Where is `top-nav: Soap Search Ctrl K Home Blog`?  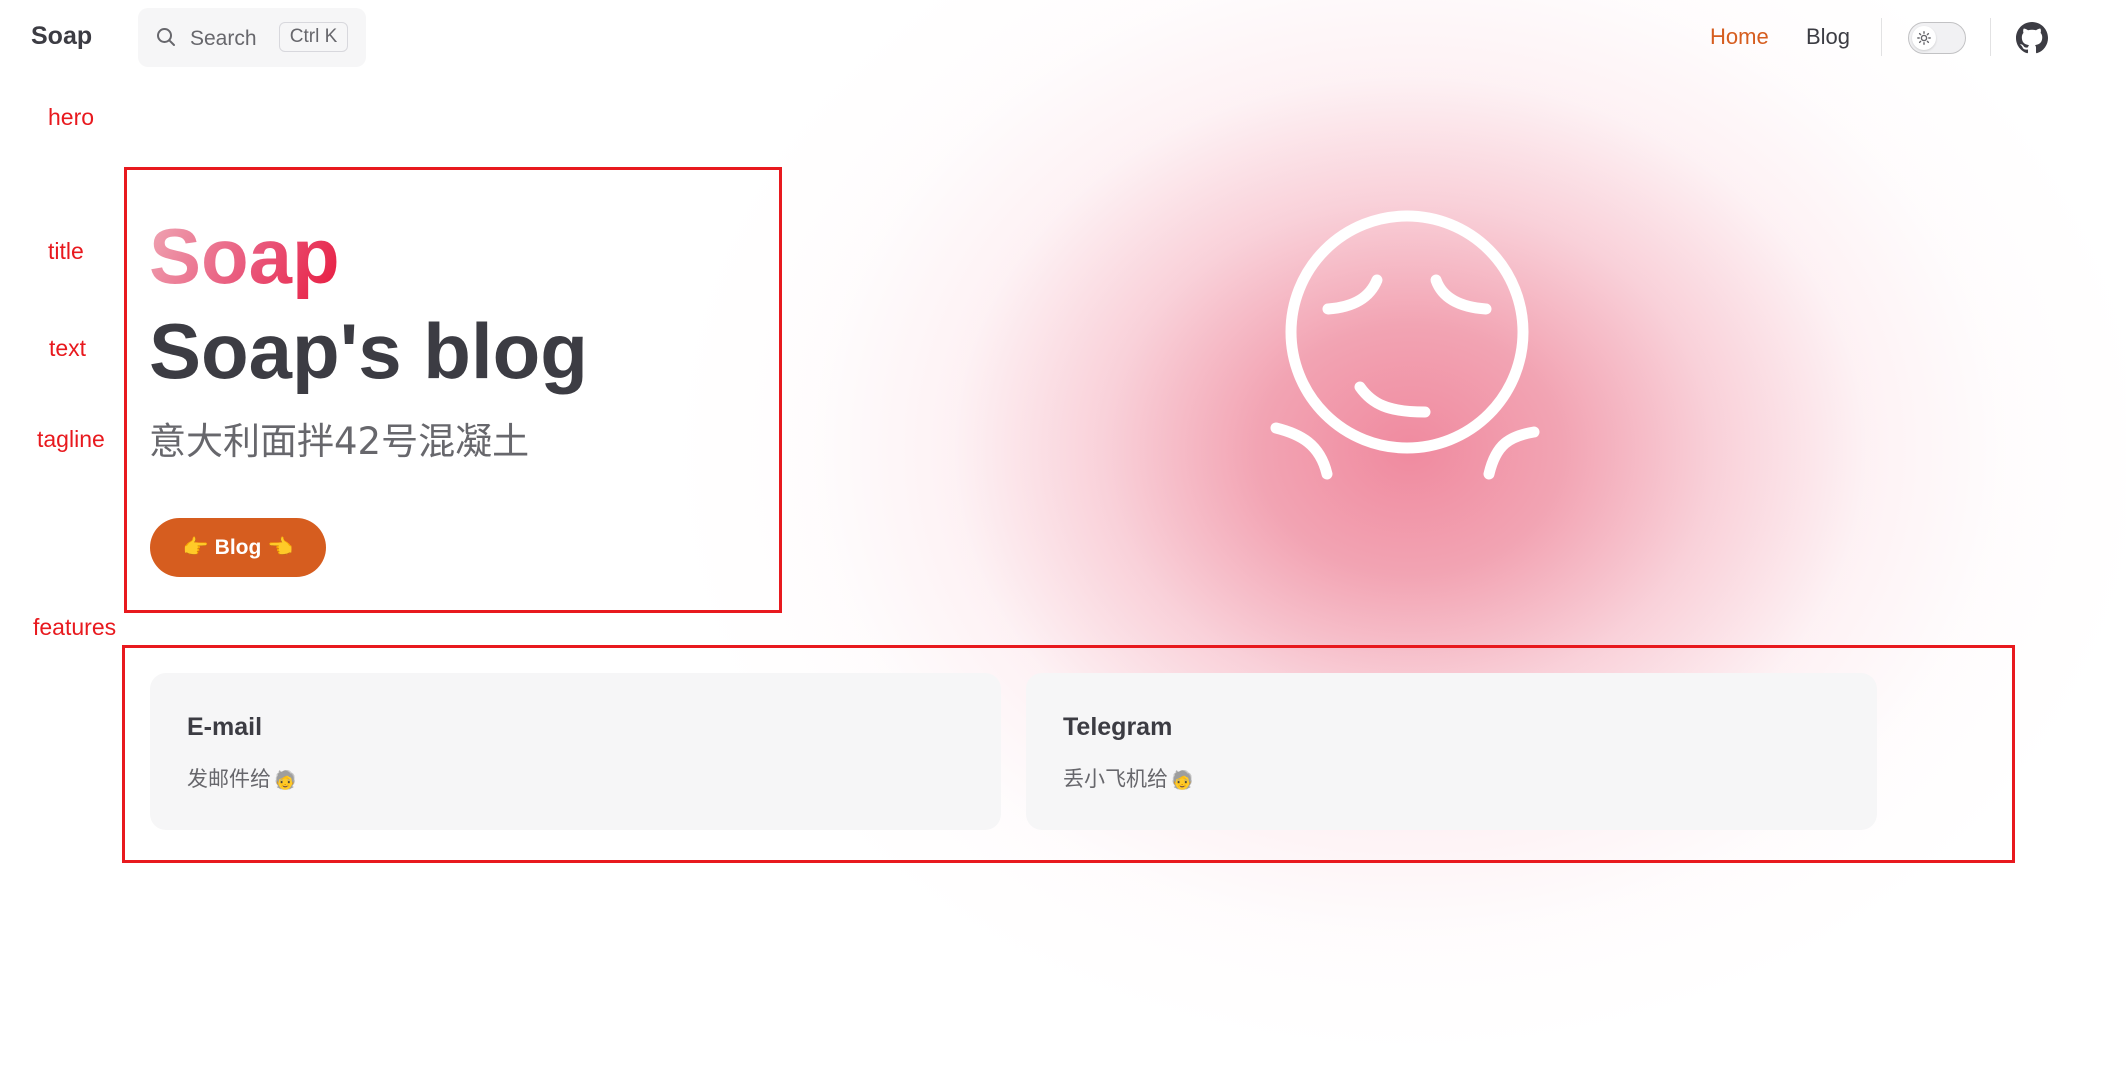
top-nav: Soap Search Ctrl K Home Blog is located at coordinates (1063, 38).